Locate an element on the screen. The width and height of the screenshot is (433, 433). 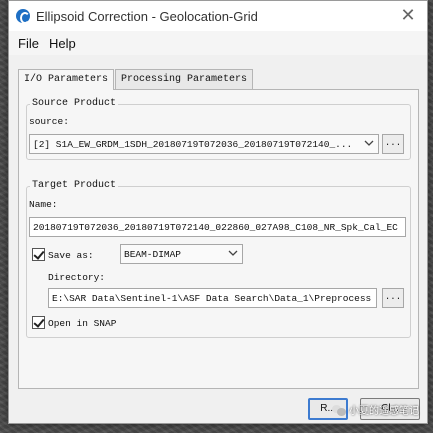
save-as-label: Save as: is located at coordinates (71, 255).